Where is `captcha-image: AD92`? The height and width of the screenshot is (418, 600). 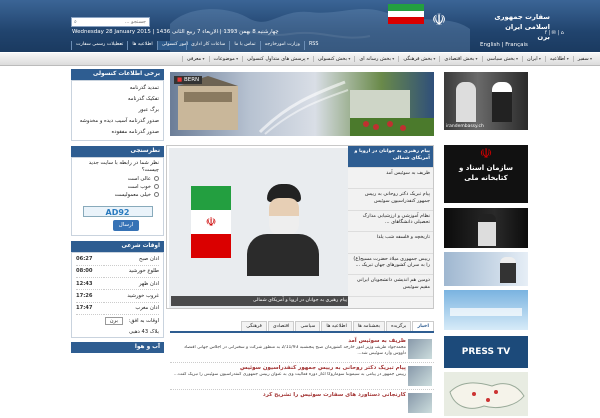
captcha-image: AD92 is located at coordinates (117, 211).